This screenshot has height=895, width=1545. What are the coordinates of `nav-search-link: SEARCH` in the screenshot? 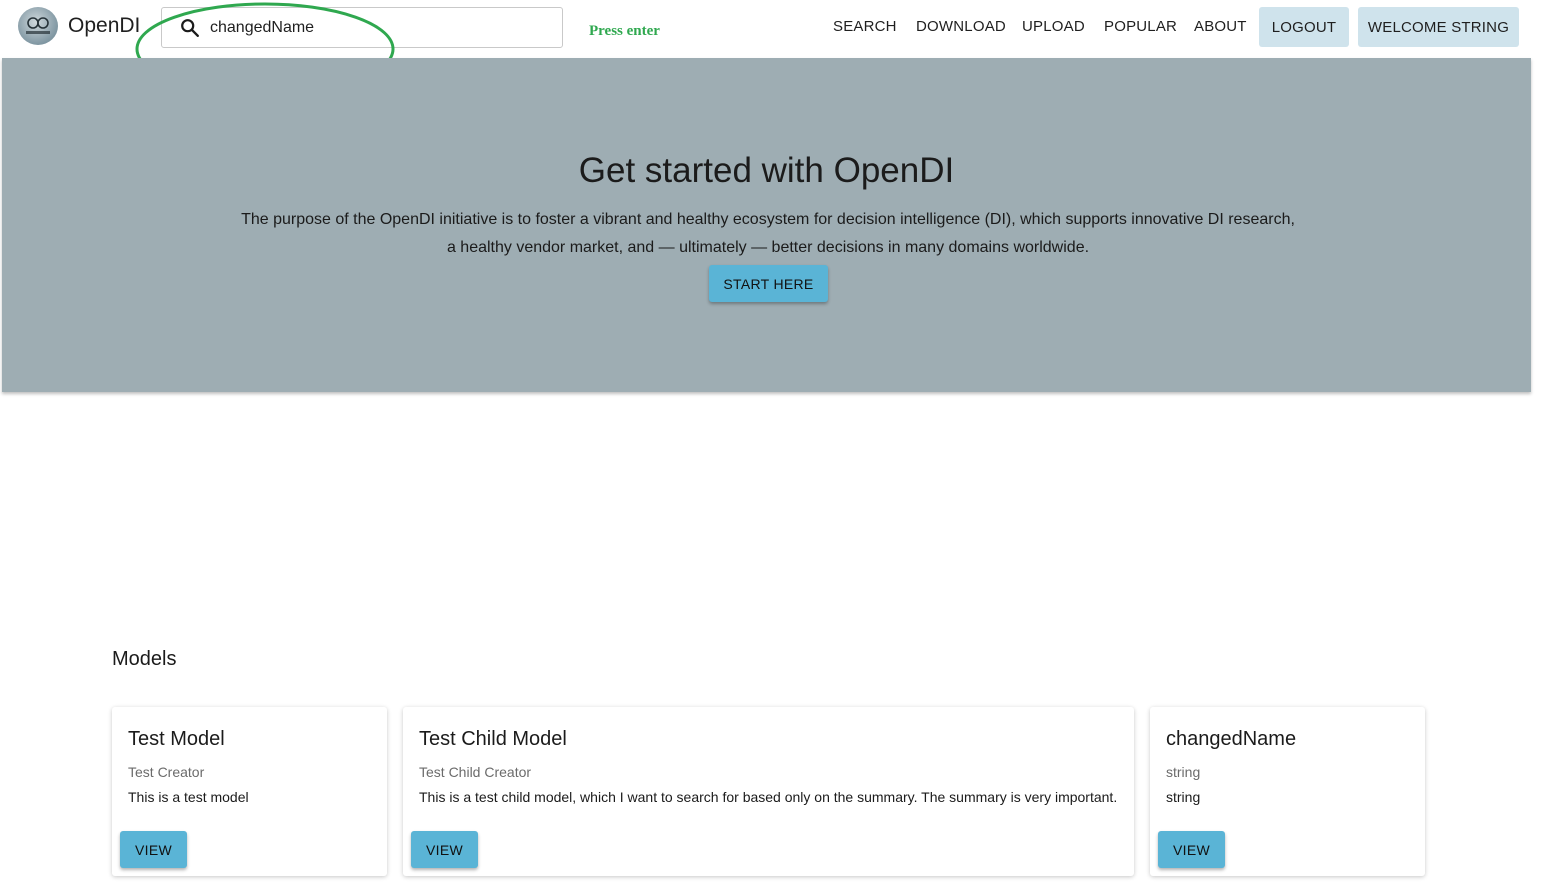 It's located at (865, 26).